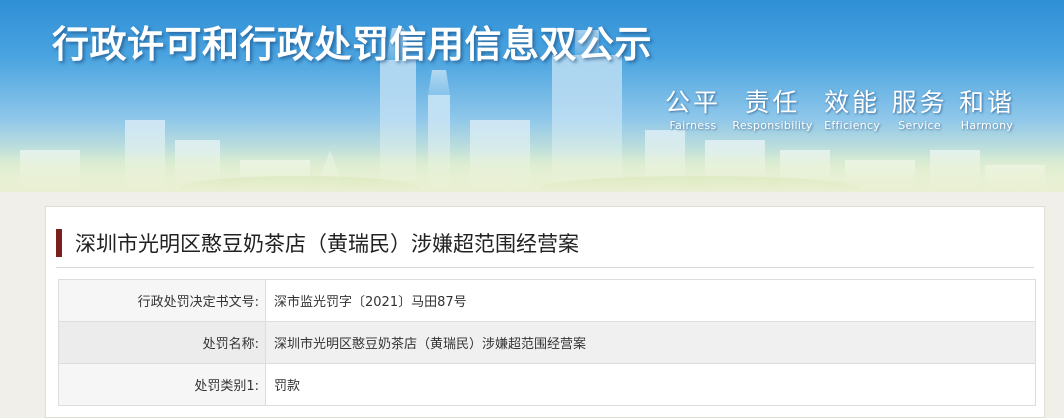  I want to click on slogan-en: Responsibility, so click(772, 125).